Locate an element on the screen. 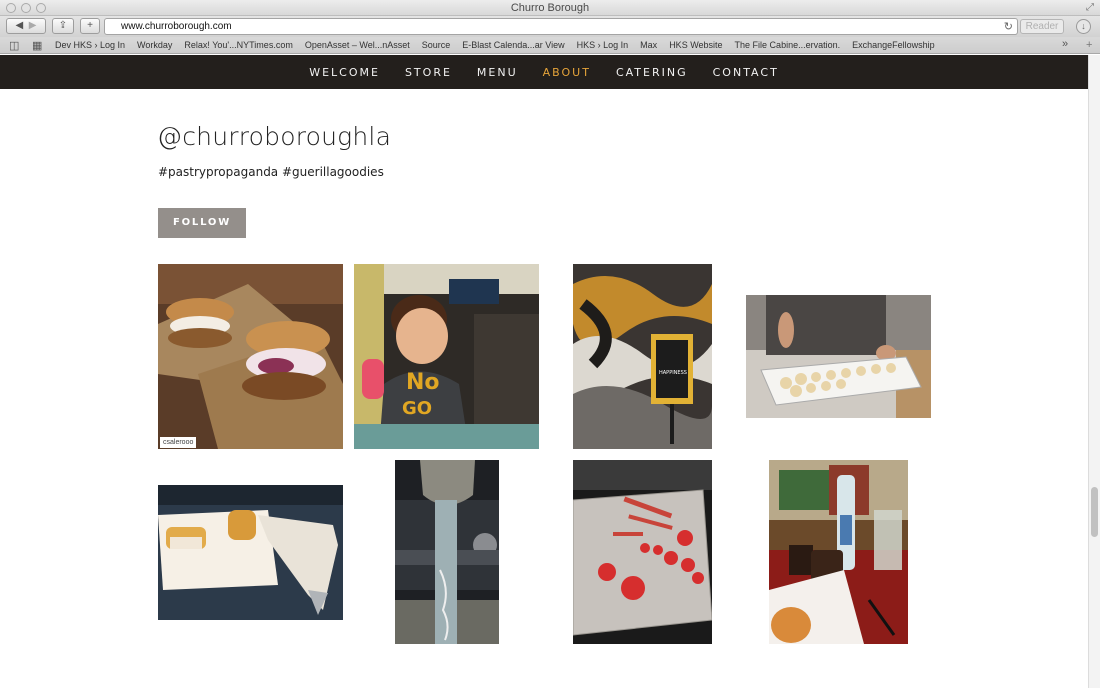 Image resolution: width=1100 pixels, height=688 pixels. share-button: ⇪ is located at coordinates (63, 26).